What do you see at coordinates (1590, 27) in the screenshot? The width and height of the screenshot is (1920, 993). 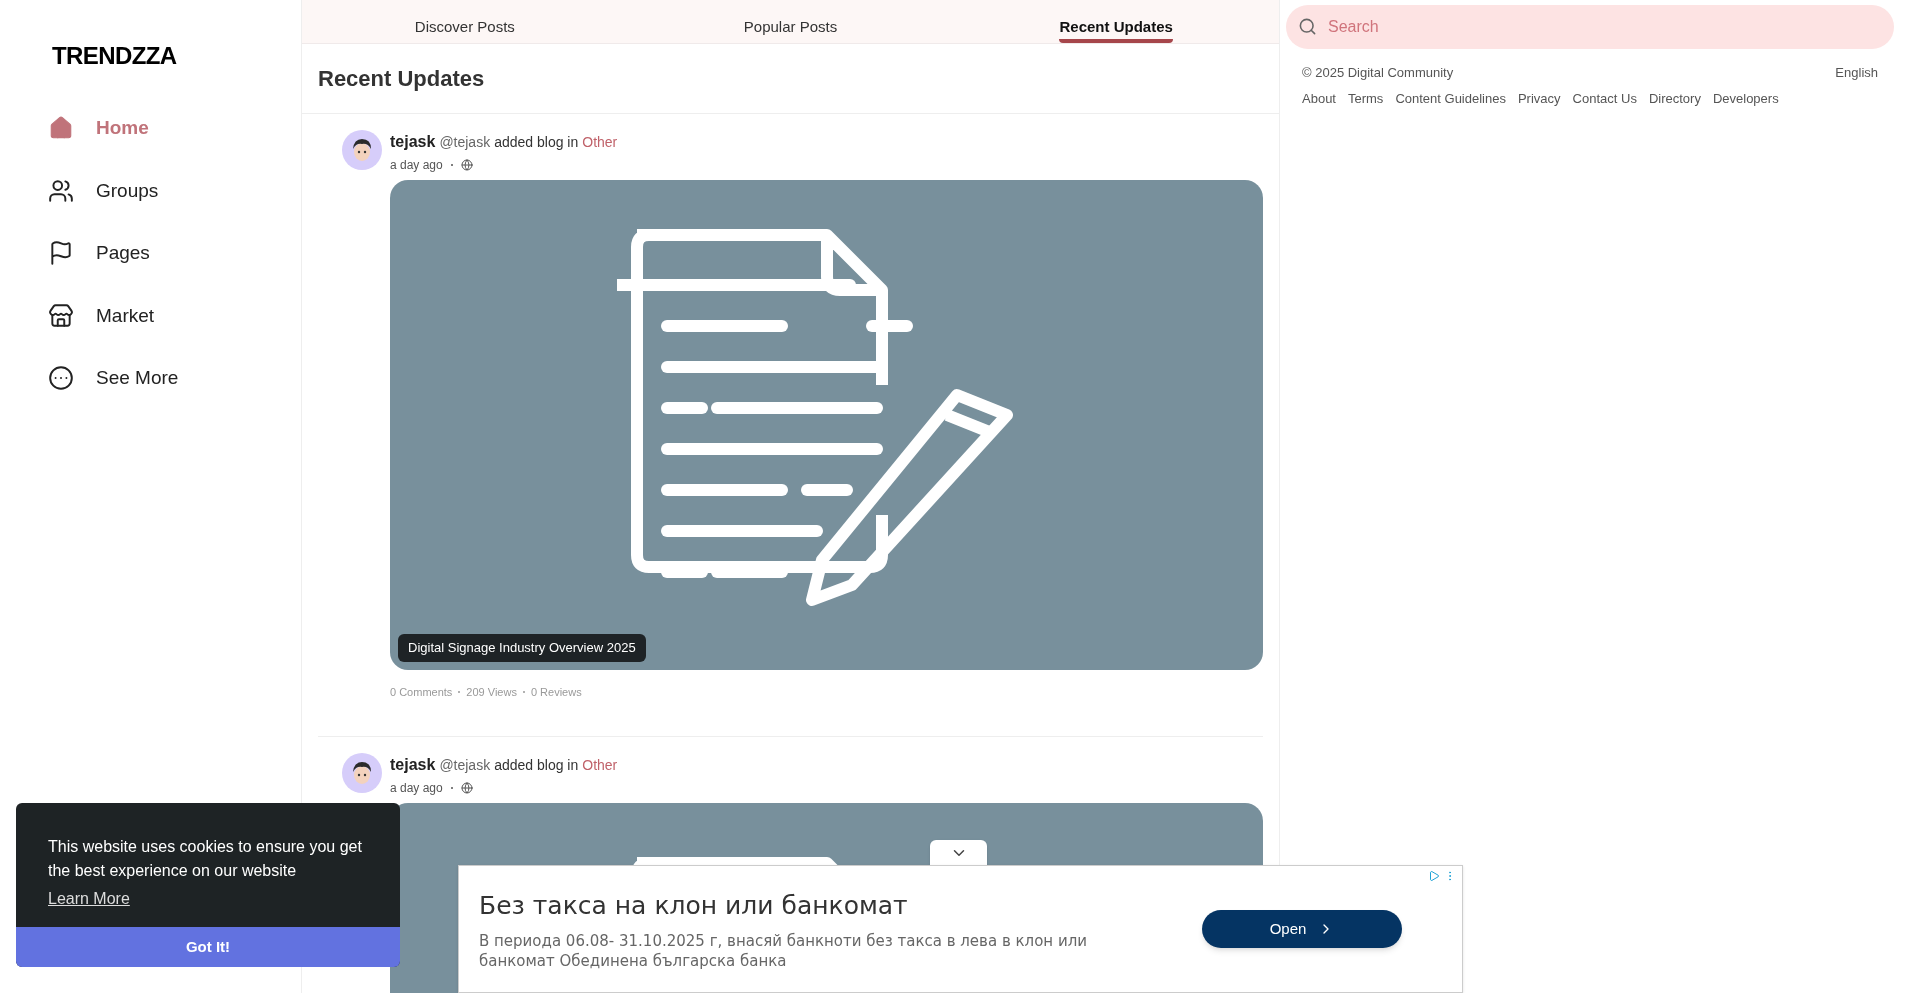 I see `search-field: Search` at bounding box center [1590, 27].